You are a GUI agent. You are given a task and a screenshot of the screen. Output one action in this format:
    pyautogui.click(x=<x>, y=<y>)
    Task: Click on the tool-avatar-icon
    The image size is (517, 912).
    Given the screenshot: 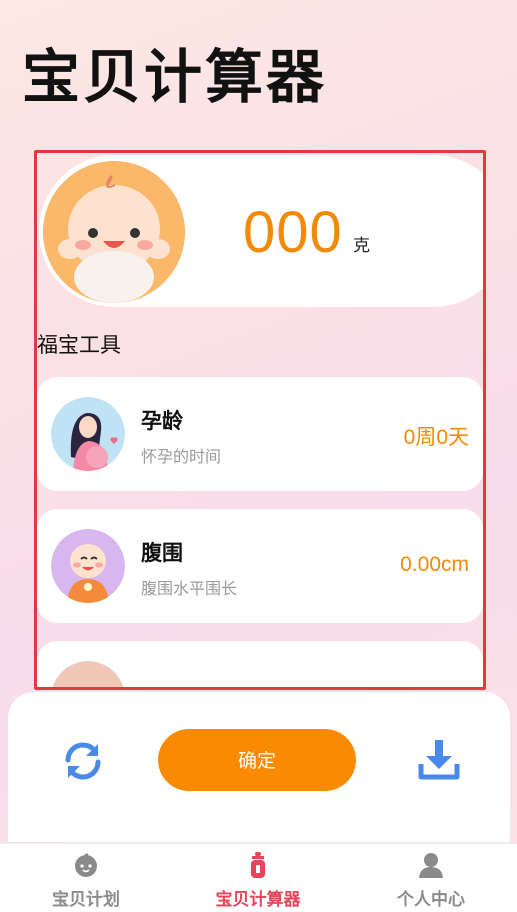 What is the action you would take?
    pyautogui.click(x=88, y=674)
    